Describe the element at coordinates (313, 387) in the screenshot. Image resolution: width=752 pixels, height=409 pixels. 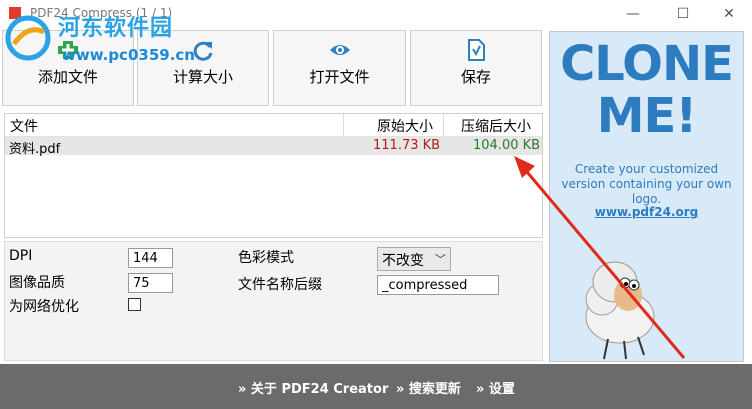
I see `about-link: » 关于 PDF24 Creator` at that location.